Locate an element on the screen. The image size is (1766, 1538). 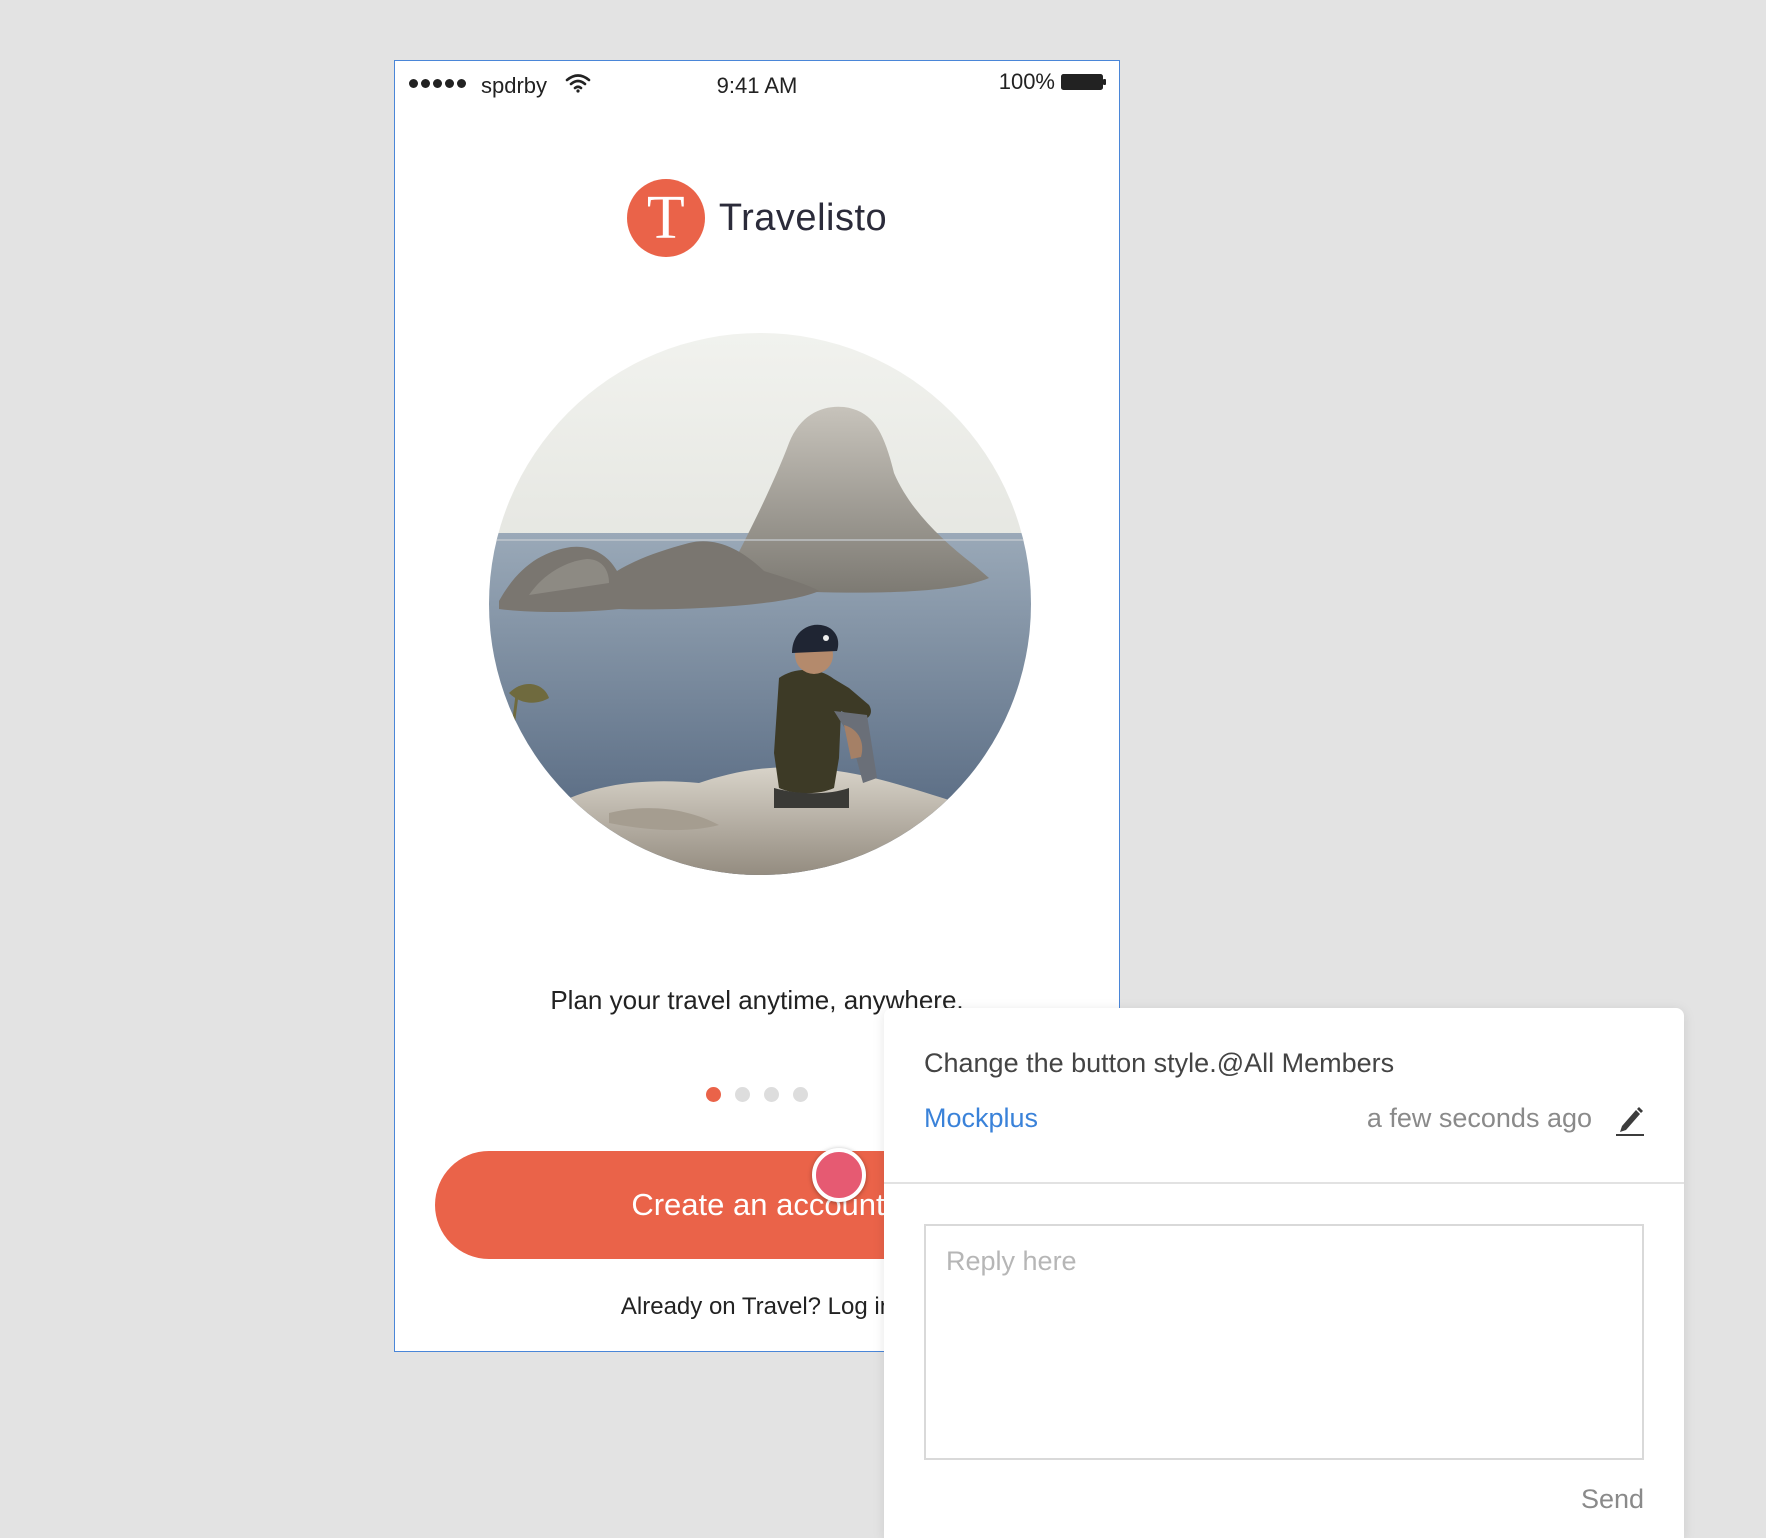
battery-icon is located at coordinates (1083, 82).